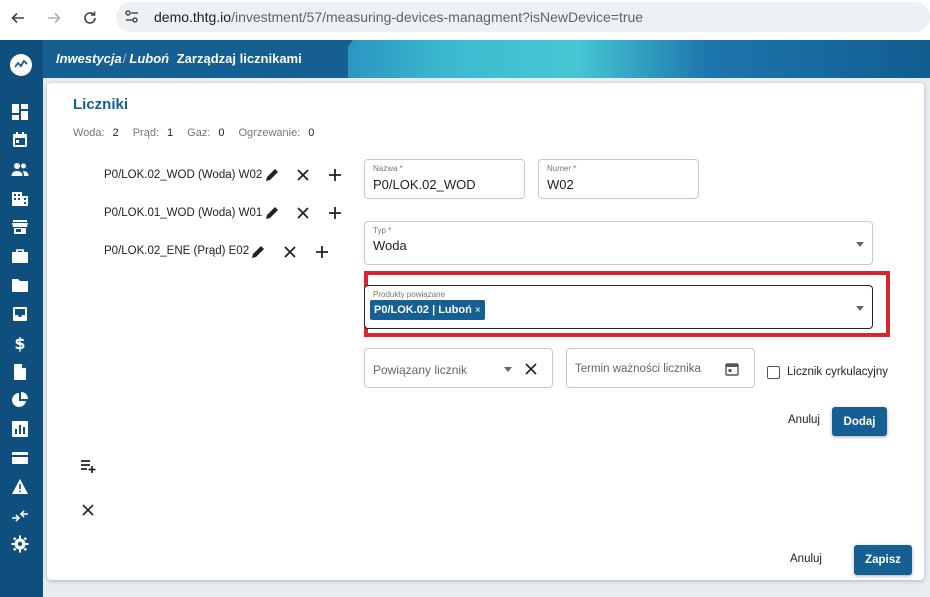 The height and width of the screenshot is (597, 930). Describe the element at coordinates (478, 310) in the screenshot. I see `chip-close-icon: ×` at that location.